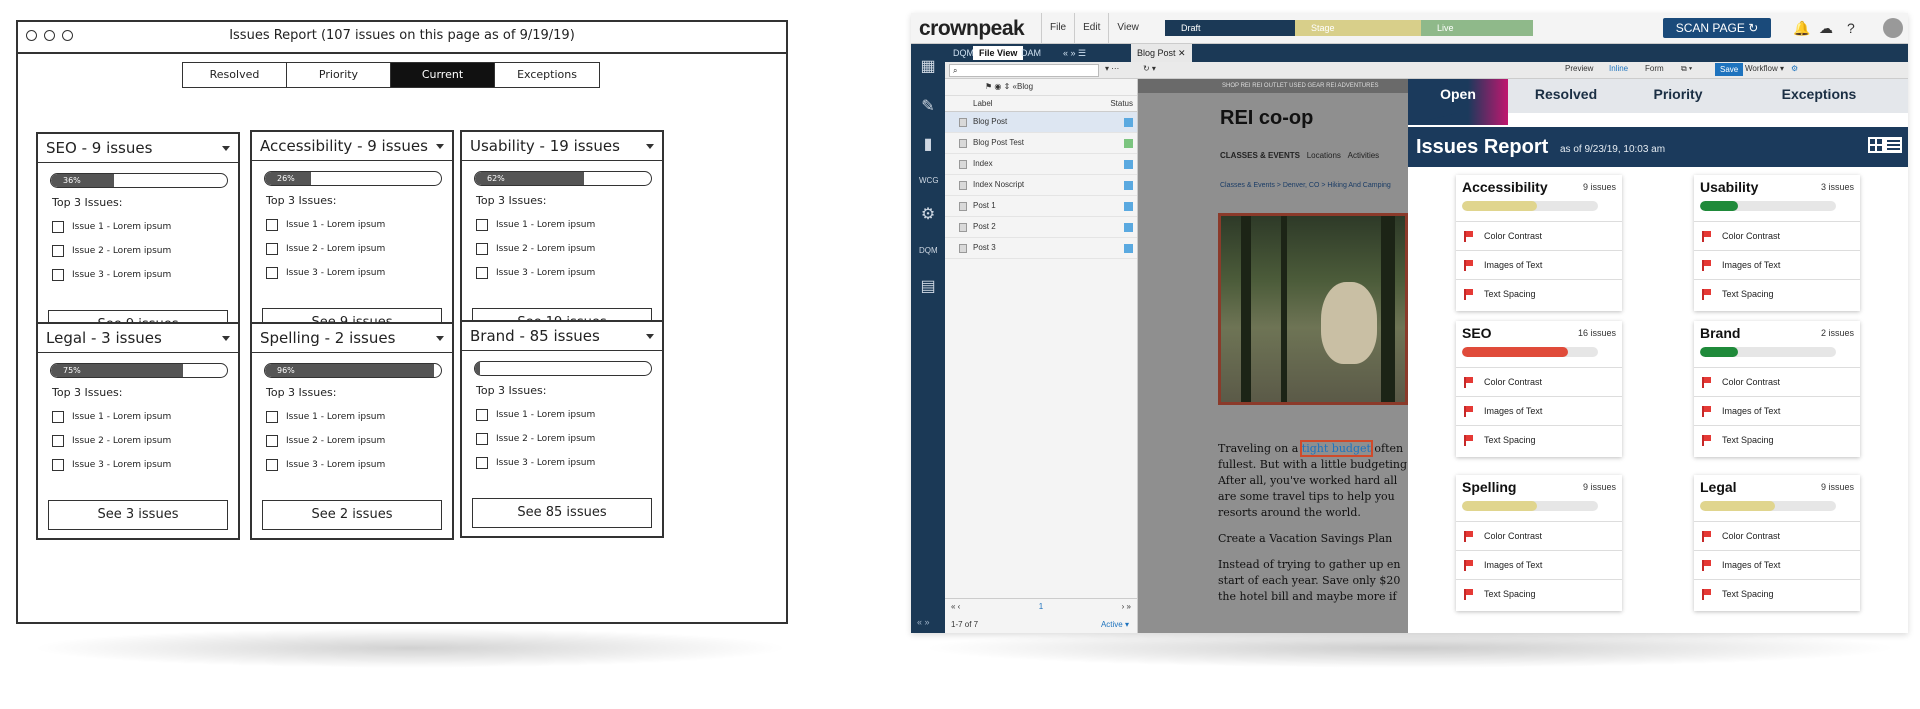  Describe the element at coordinates (928, 251) in the screenshot. I see `dqm-icon: DQM` at that location.